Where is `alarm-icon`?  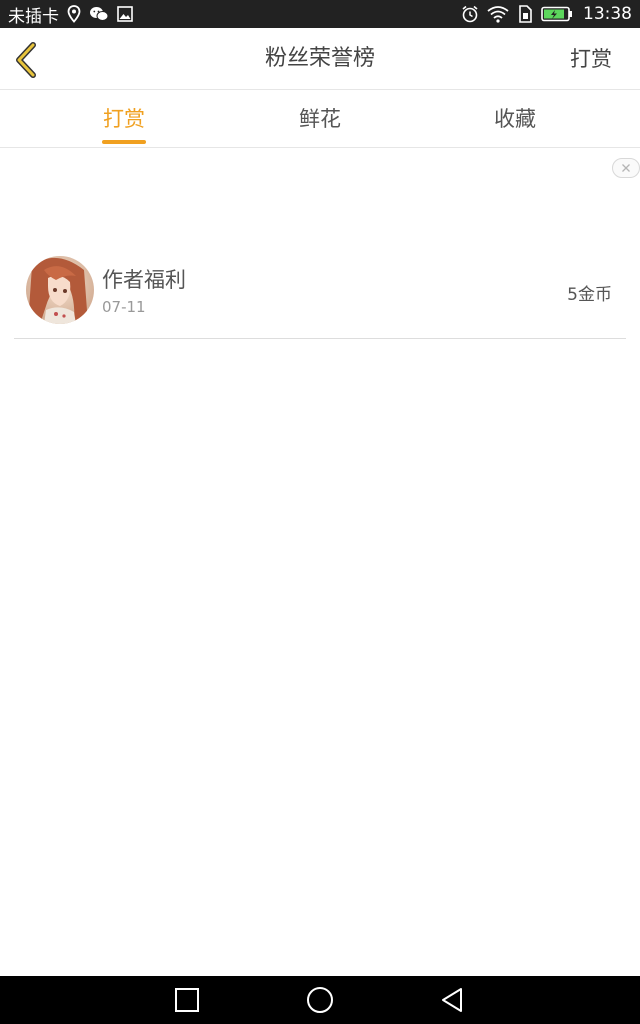
alarm-icon is located at coordinates (470, 14).